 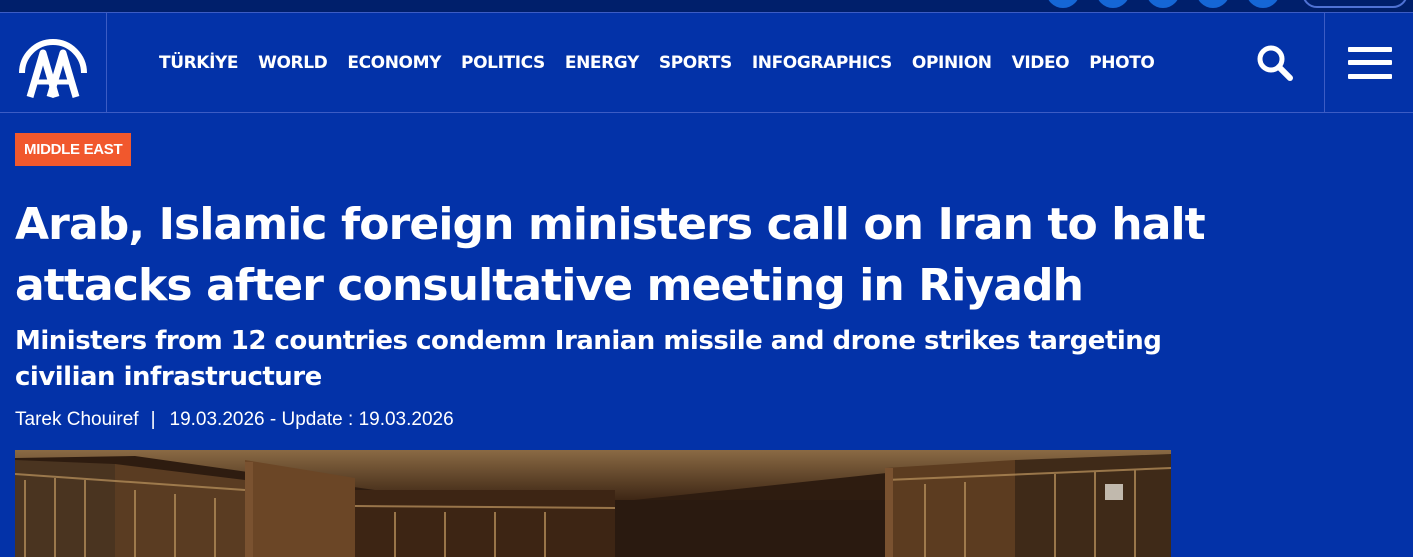 What do you see at coordinates (73, 149) in the screenshot?
I see `category-badge: MIDDLE EAST` at bounding box center [73, 149].